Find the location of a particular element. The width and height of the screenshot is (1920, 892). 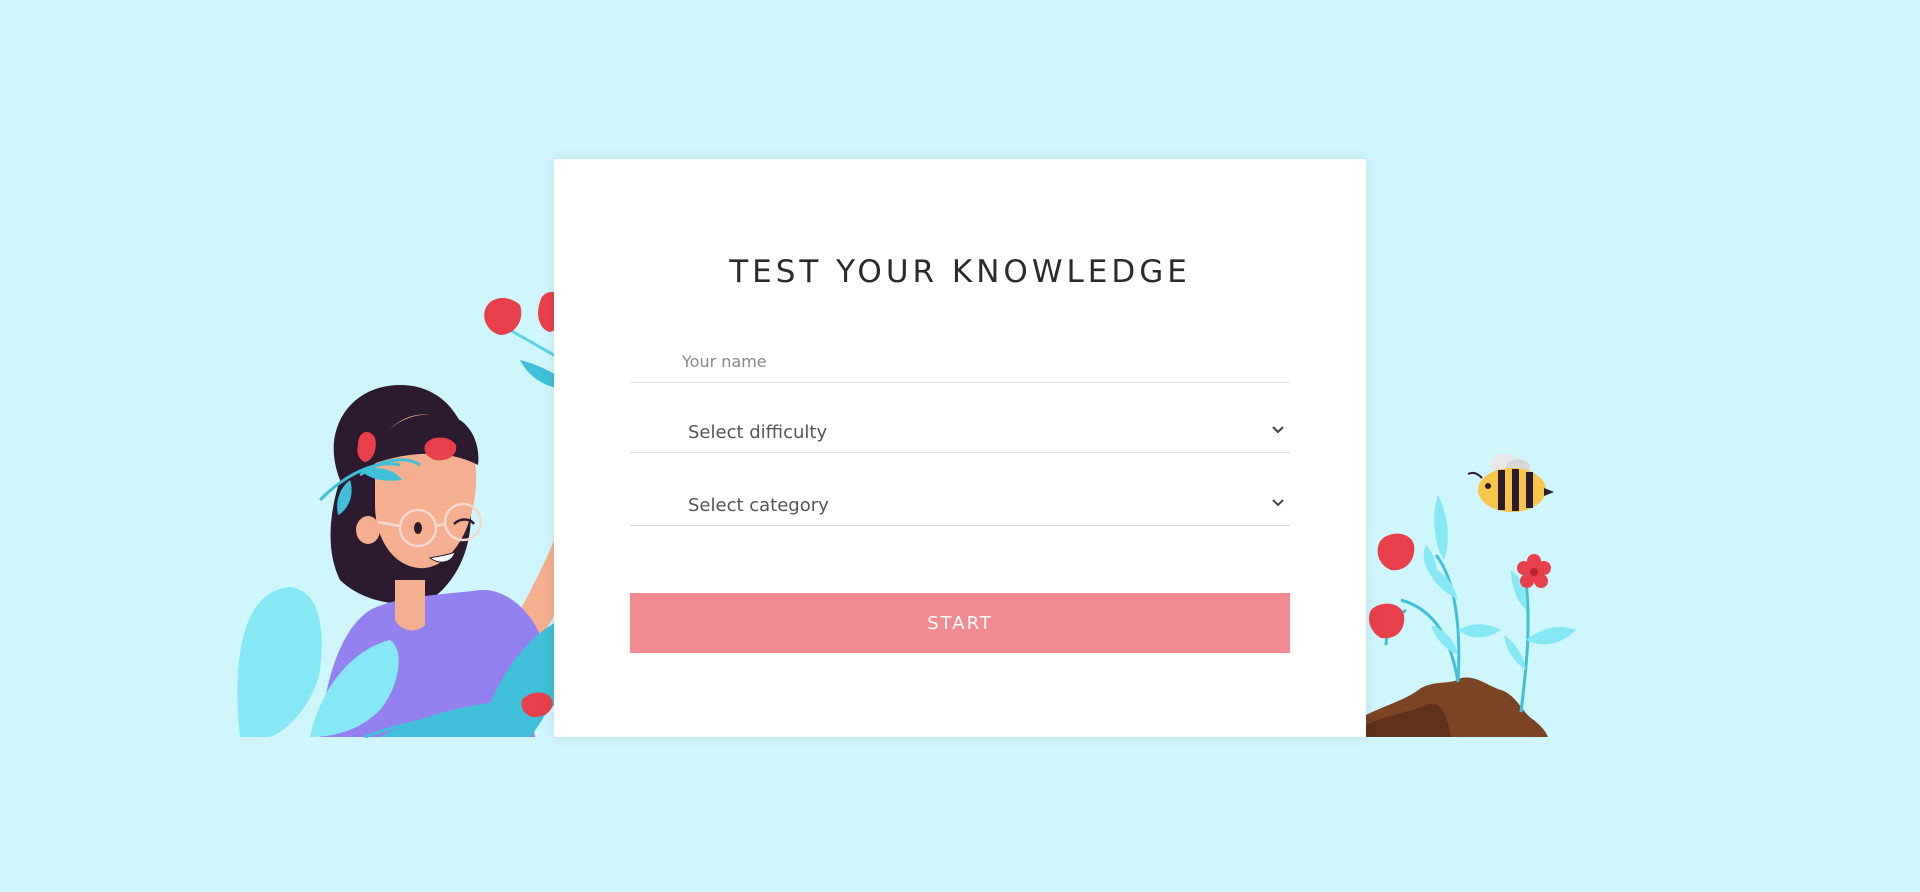

category-select: Select category is located at coordinates (960, 502).